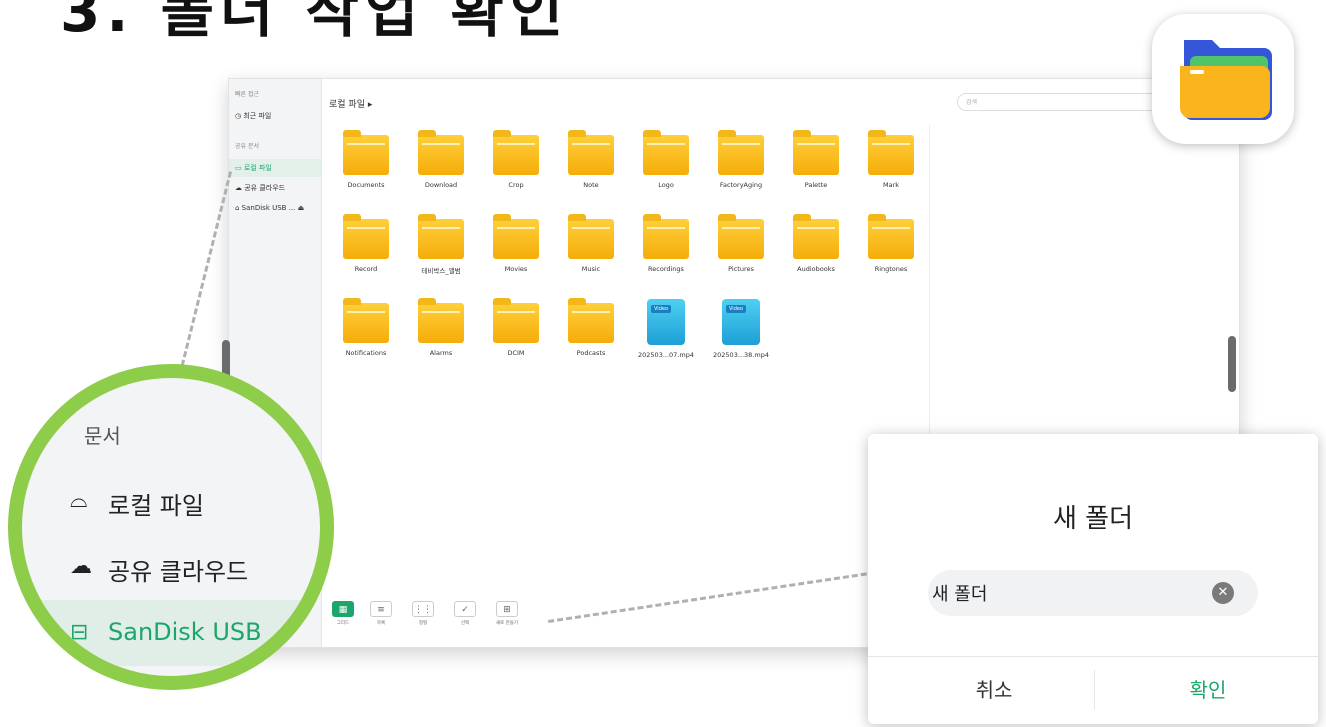 This screenshot has height=727, width=1326. I want to click on zoom-item-local: ⌓ 로컬 파일, so click(171, 501).